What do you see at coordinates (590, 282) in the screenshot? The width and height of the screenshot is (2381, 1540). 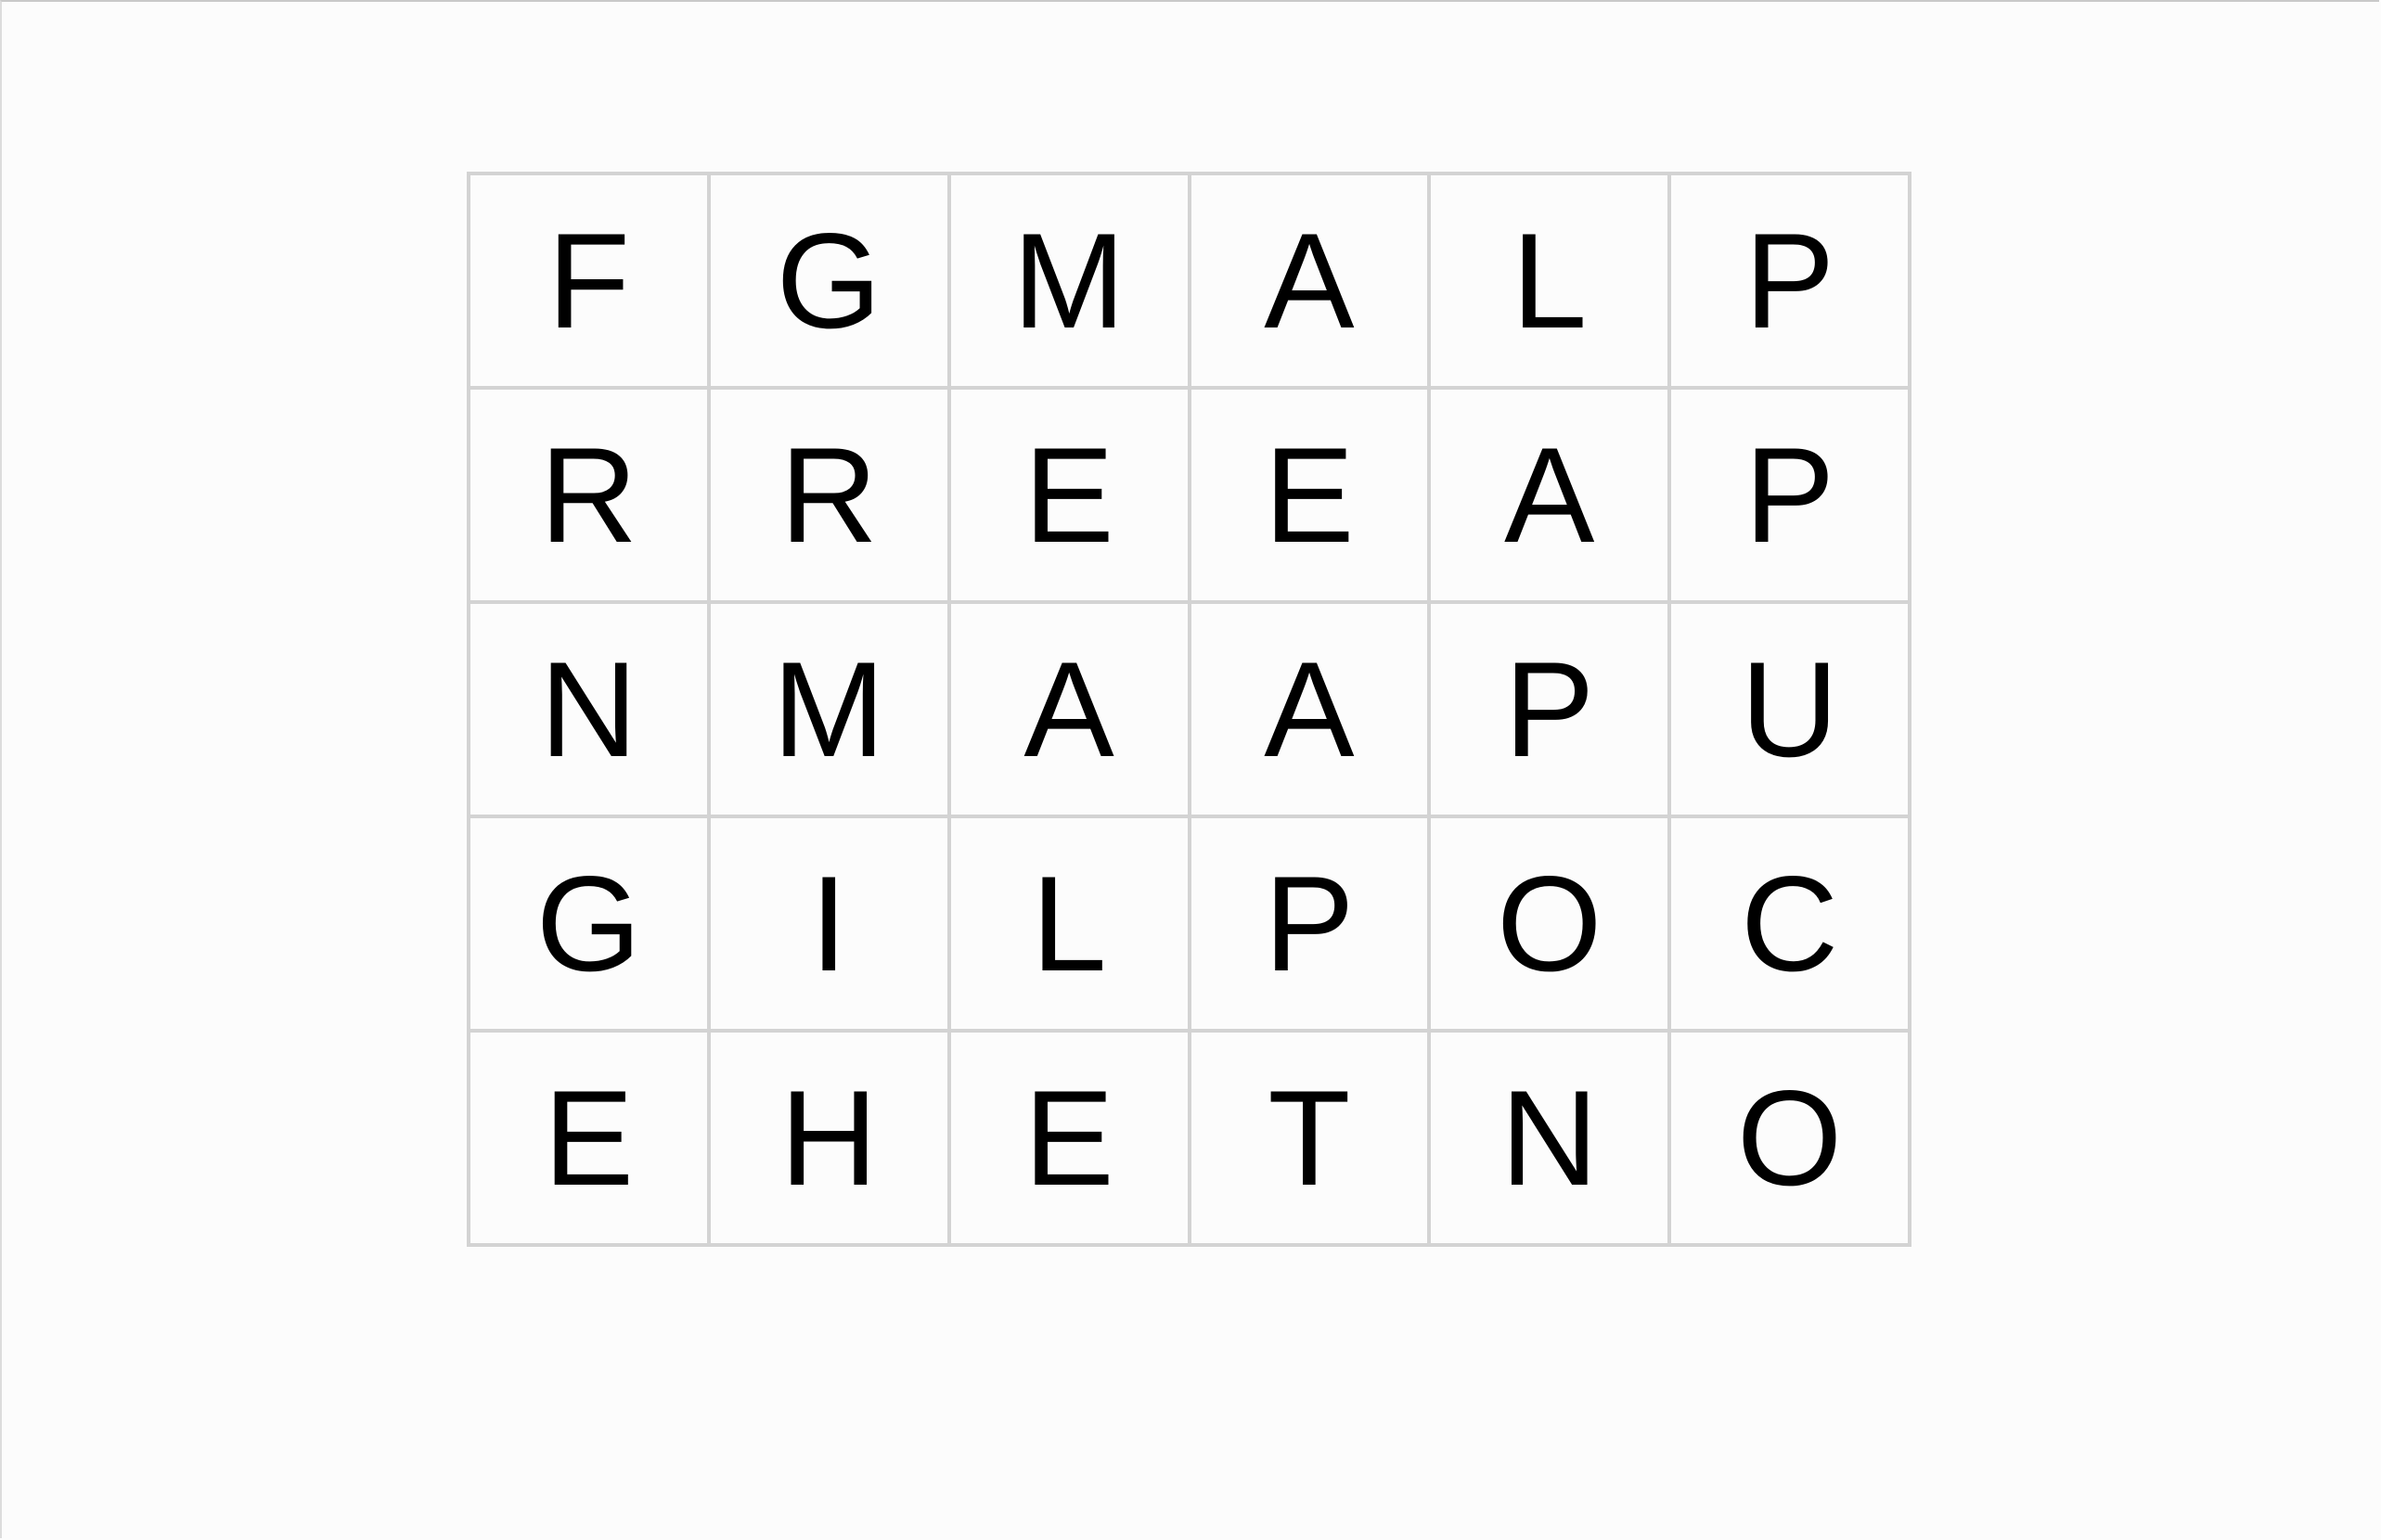 I see `letter-cell: F` at bounding box center [590, 282].